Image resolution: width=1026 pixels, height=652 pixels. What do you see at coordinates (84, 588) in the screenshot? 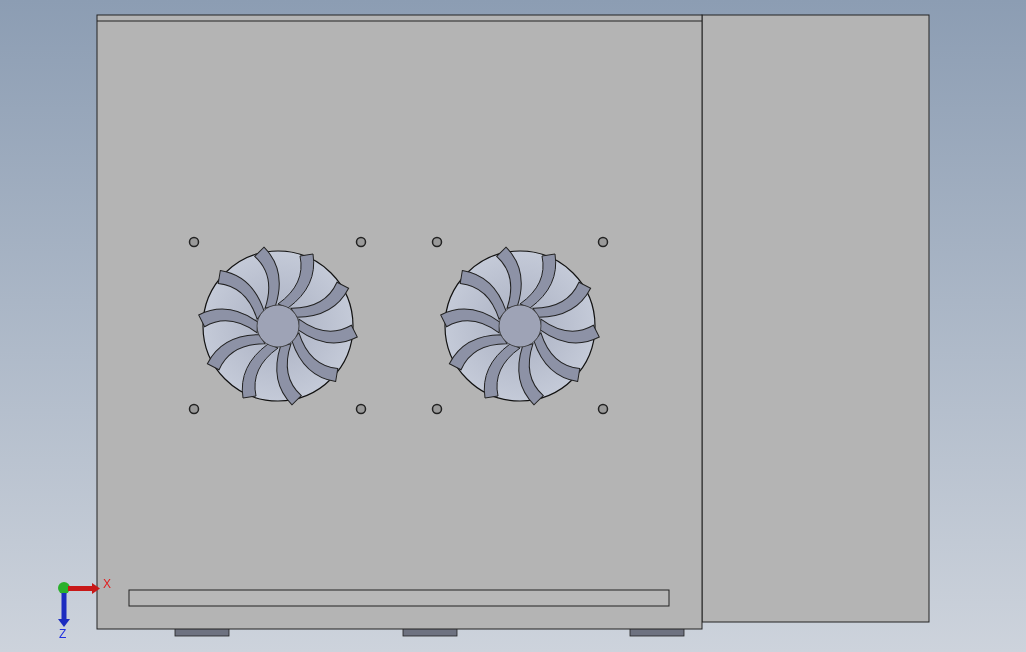
I see `x-axis-arrow` at bounding box center [84, 588].